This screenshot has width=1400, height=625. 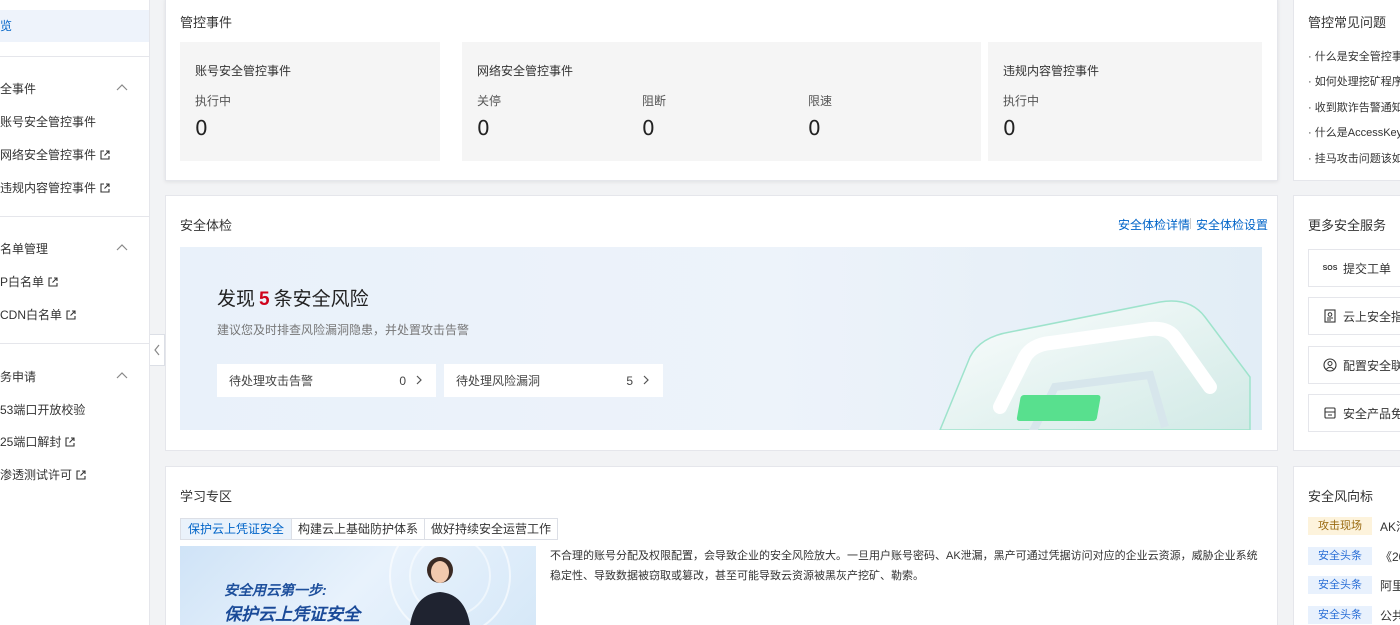 I want to click on sidebar-item-label: 渗透测试许可, so click(x=36, y=475).